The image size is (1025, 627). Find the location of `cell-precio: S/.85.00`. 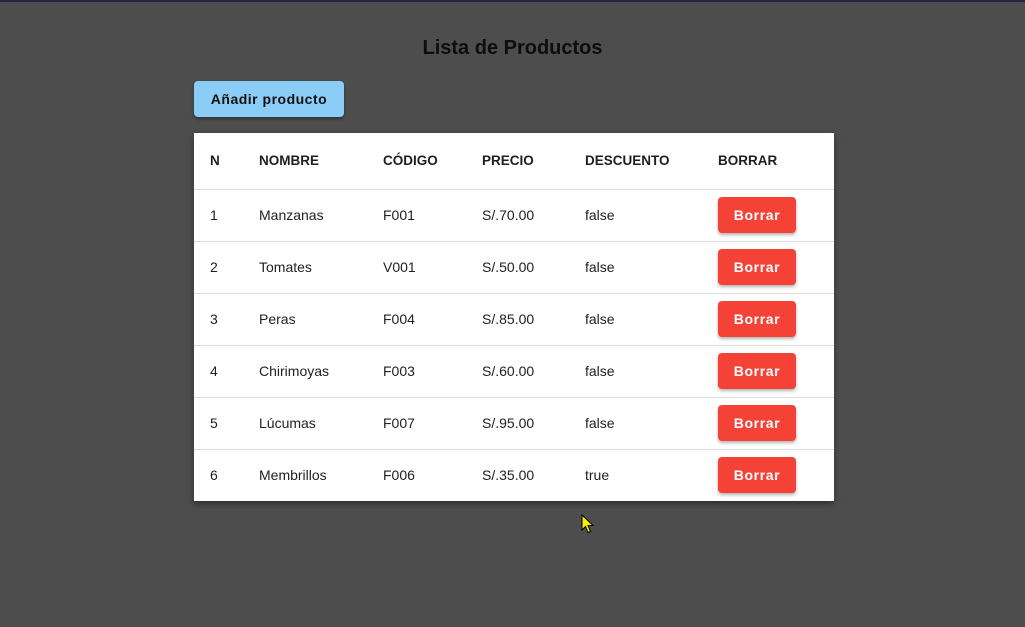

cell-precio: S/.85.00 is located at coordinates (508, 319).